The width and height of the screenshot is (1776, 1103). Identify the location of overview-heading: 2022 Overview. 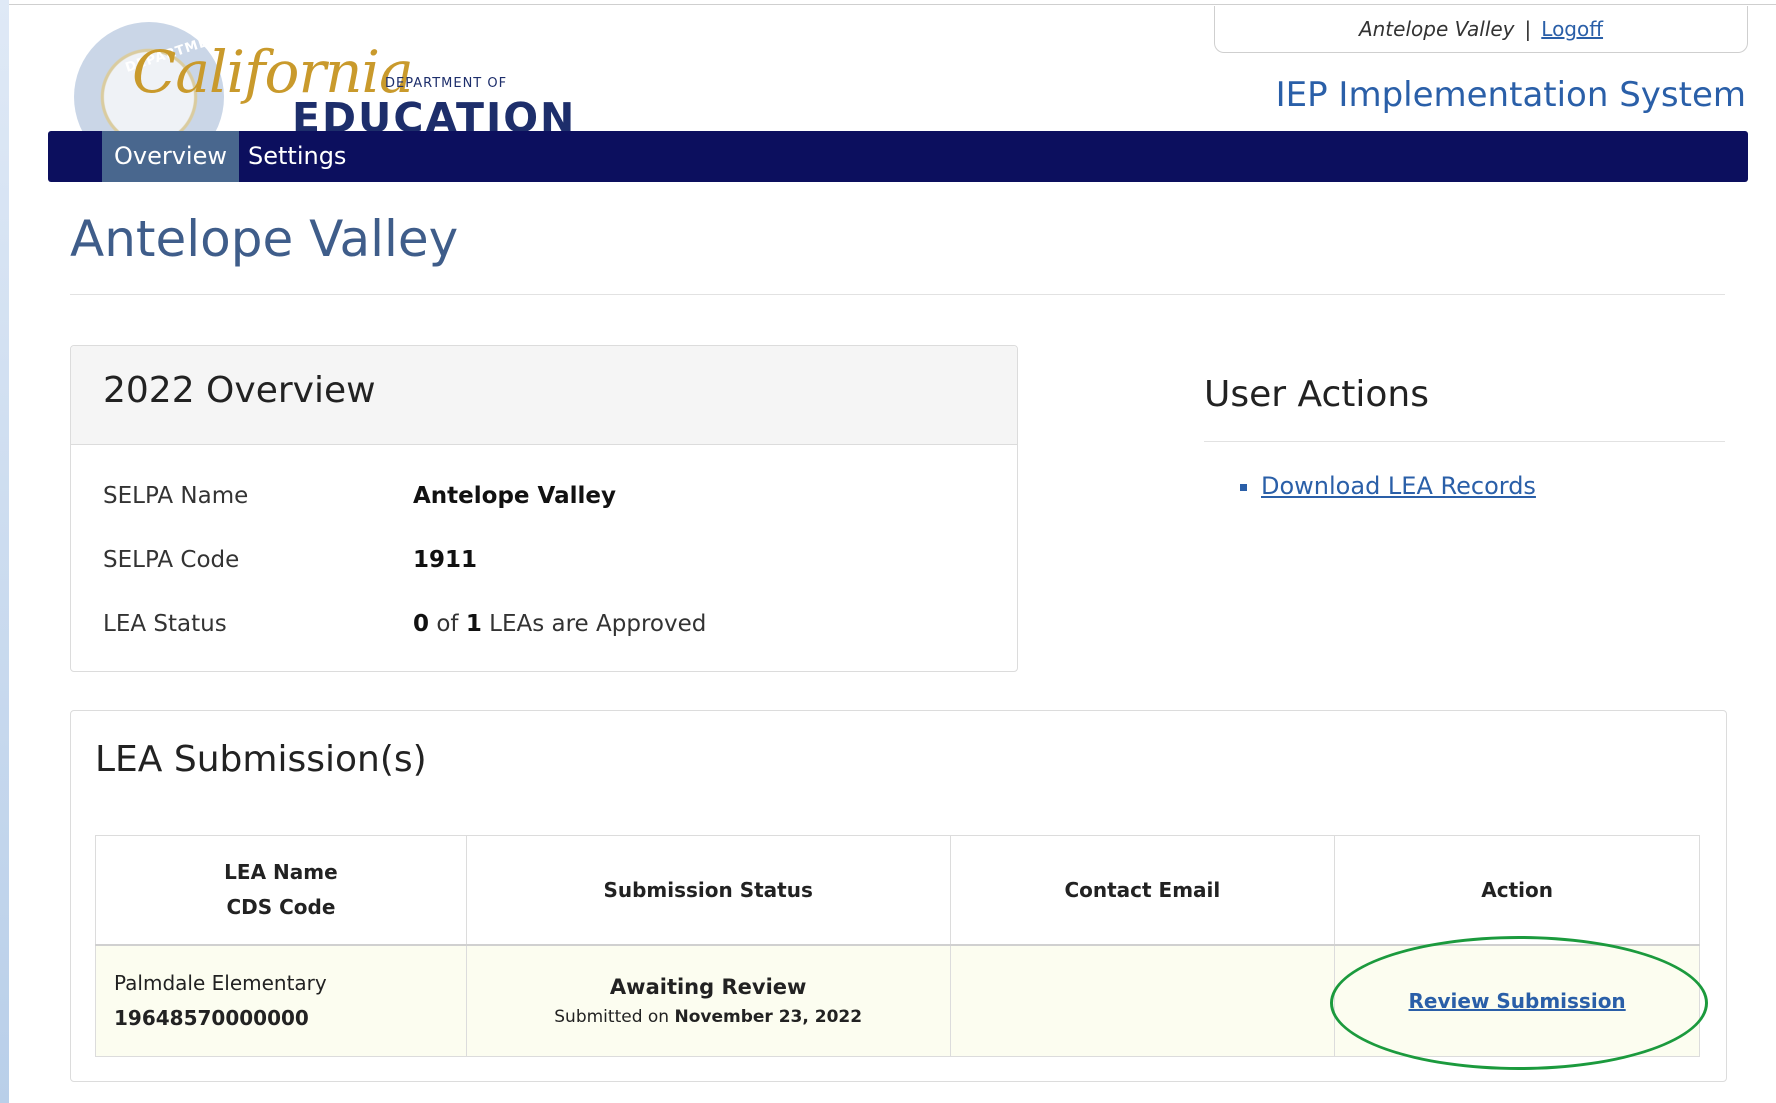
(239, 390).